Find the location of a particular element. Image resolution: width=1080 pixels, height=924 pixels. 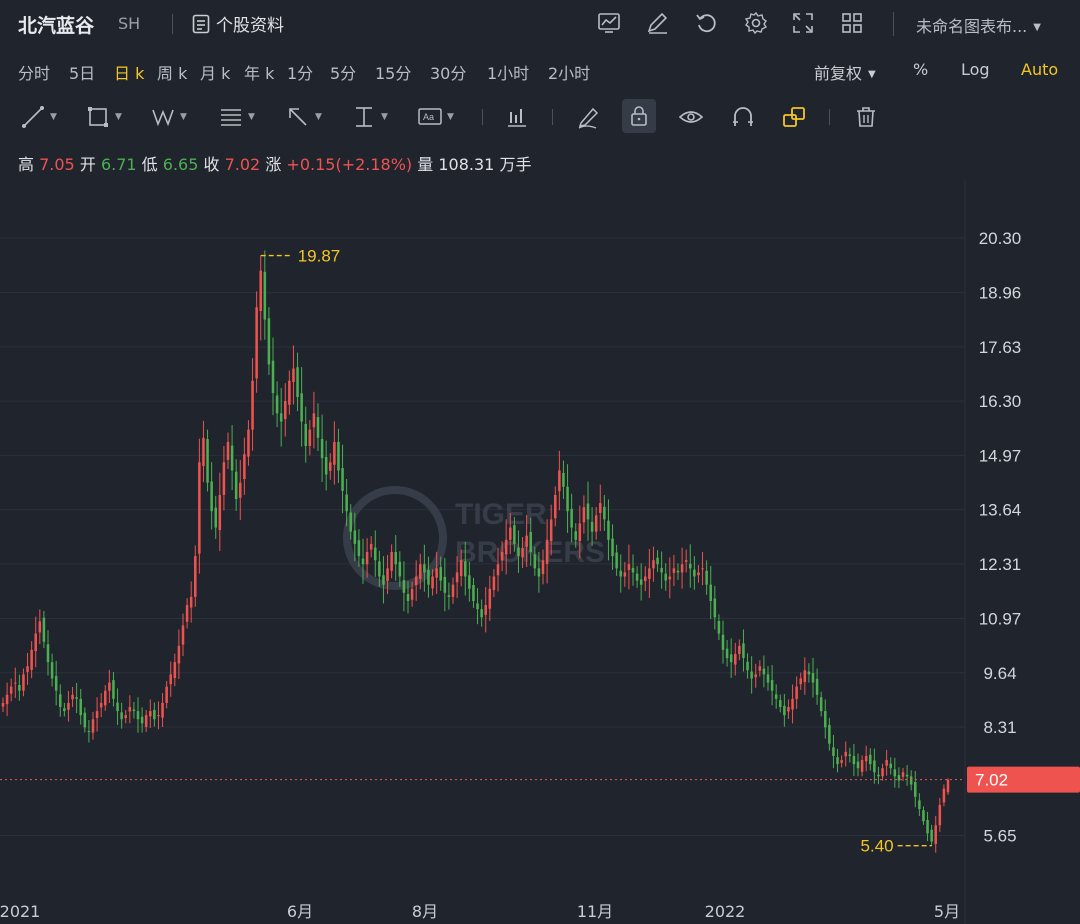

lock-icon is located at coordinates (639, 116).